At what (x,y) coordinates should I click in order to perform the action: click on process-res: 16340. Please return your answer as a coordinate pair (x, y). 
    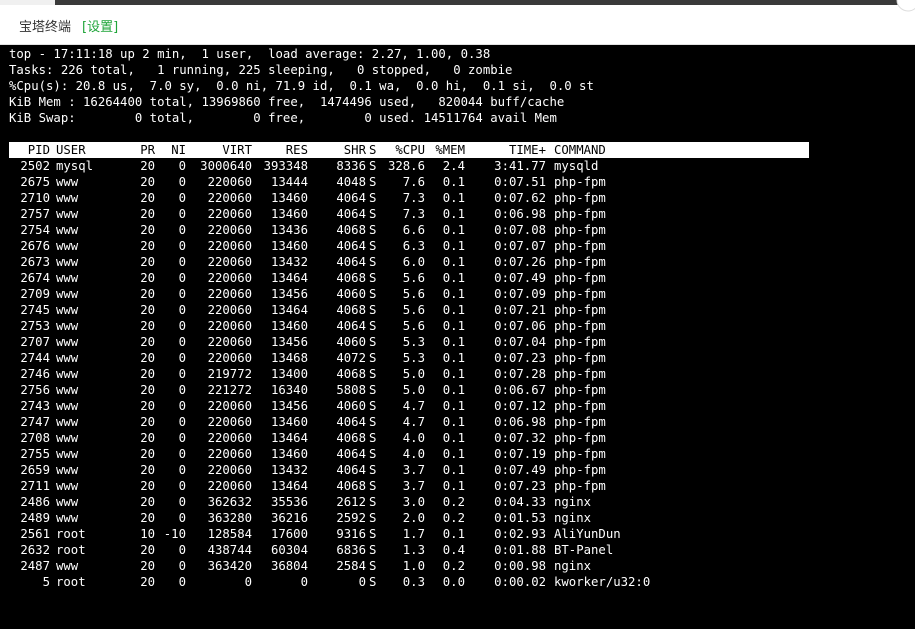
    Looking at the image, I should click on (289, 390).